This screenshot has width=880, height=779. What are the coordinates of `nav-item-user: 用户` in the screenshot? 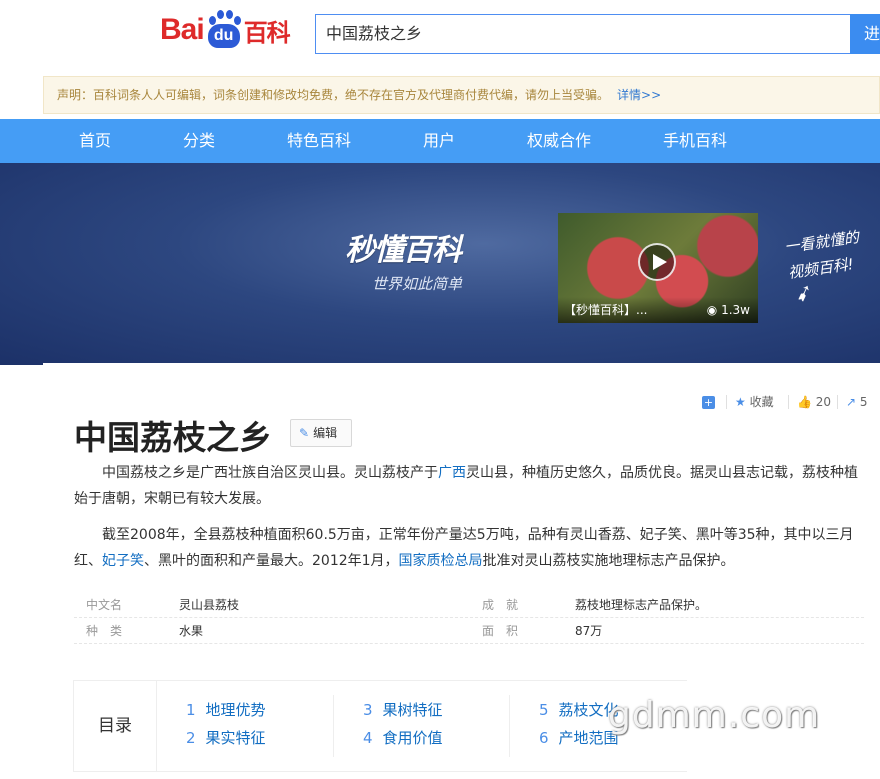 It's located at (439, 141).